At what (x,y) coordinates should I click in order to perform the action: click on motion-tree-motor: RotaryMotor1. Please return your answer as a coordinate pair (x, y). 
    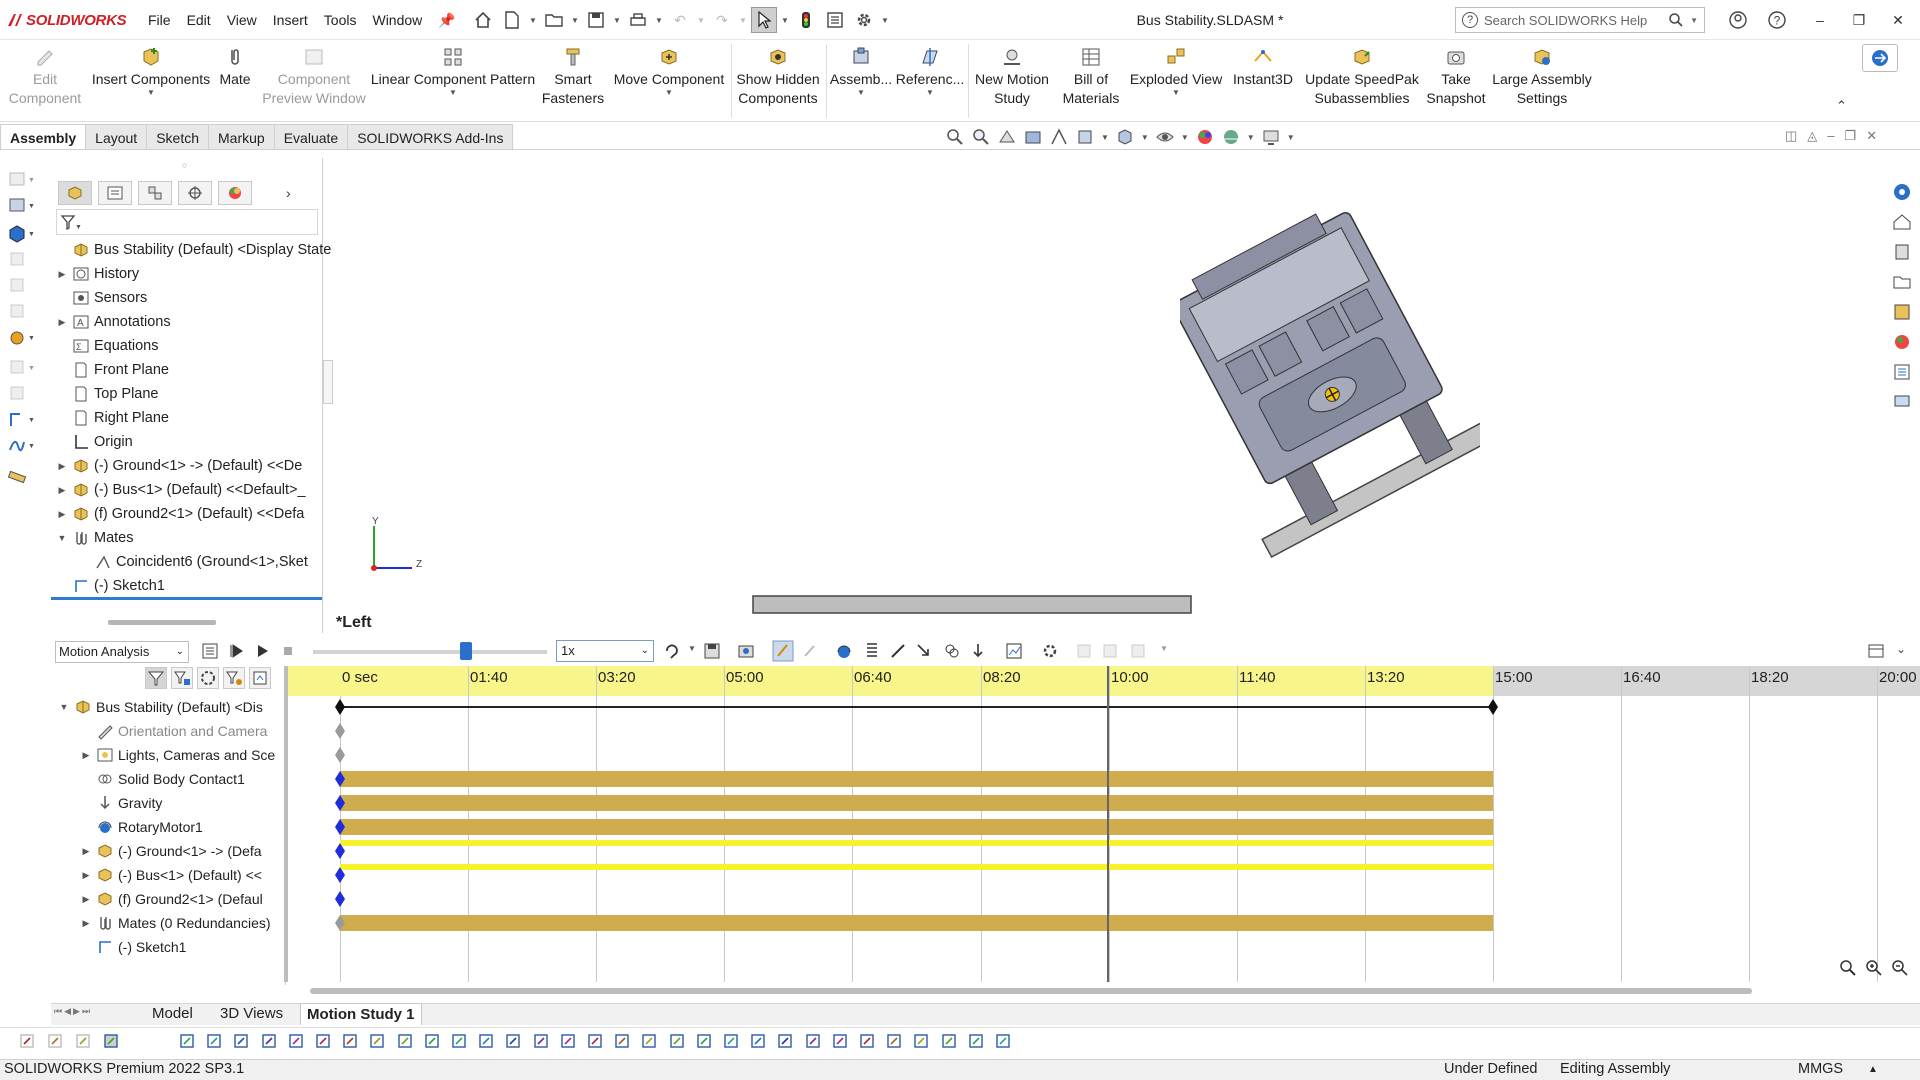
    Looking at the image, I should click on (141, 827).